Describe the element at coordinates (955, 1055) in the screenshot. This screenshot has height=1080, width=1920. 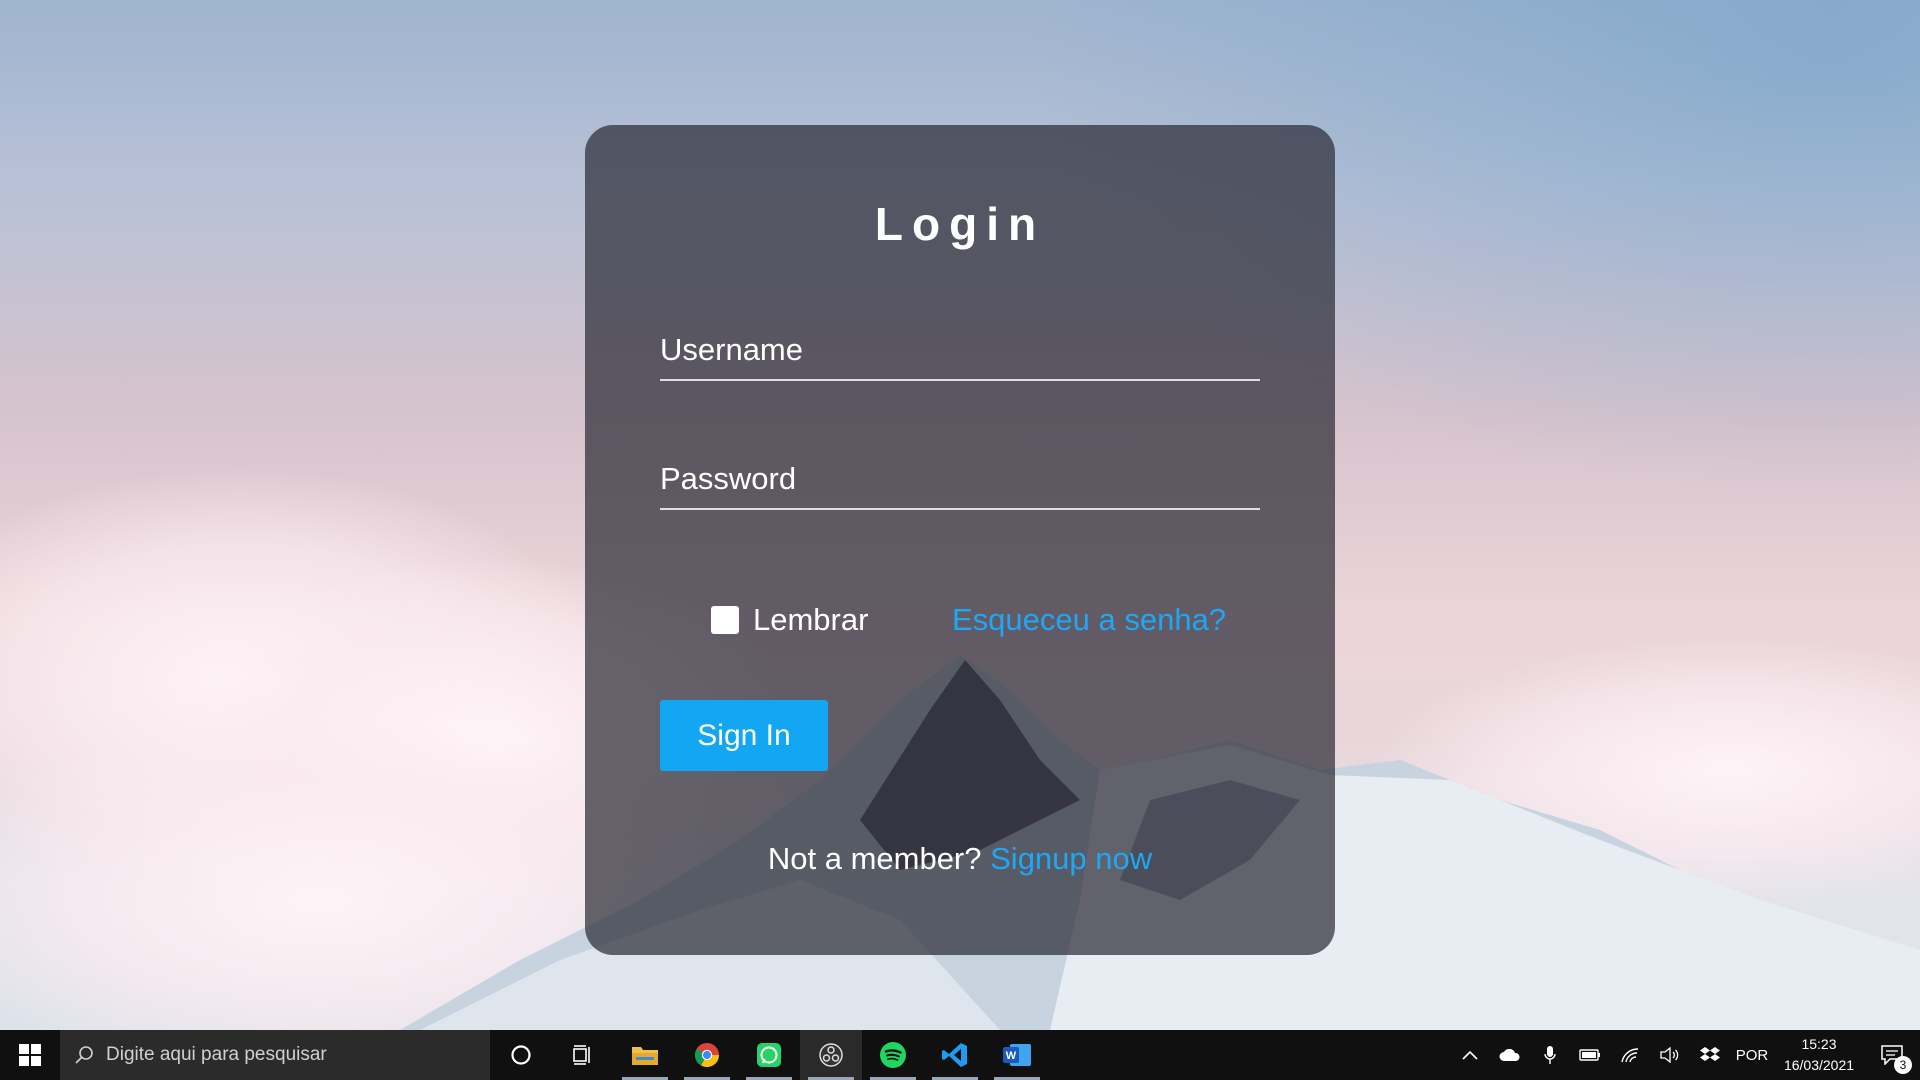
I see `vscode-icon` at that location.